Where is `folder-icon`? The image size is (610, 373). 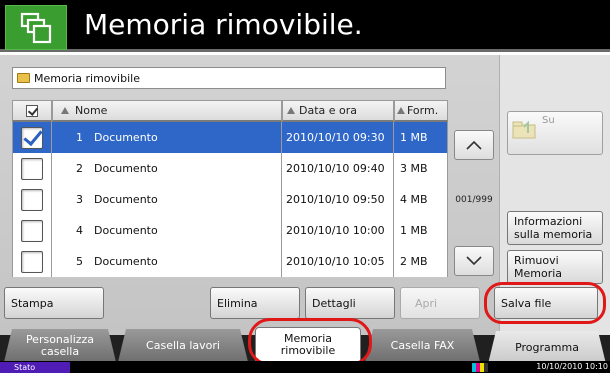
folder-icon is located at coordinates (23, 78).